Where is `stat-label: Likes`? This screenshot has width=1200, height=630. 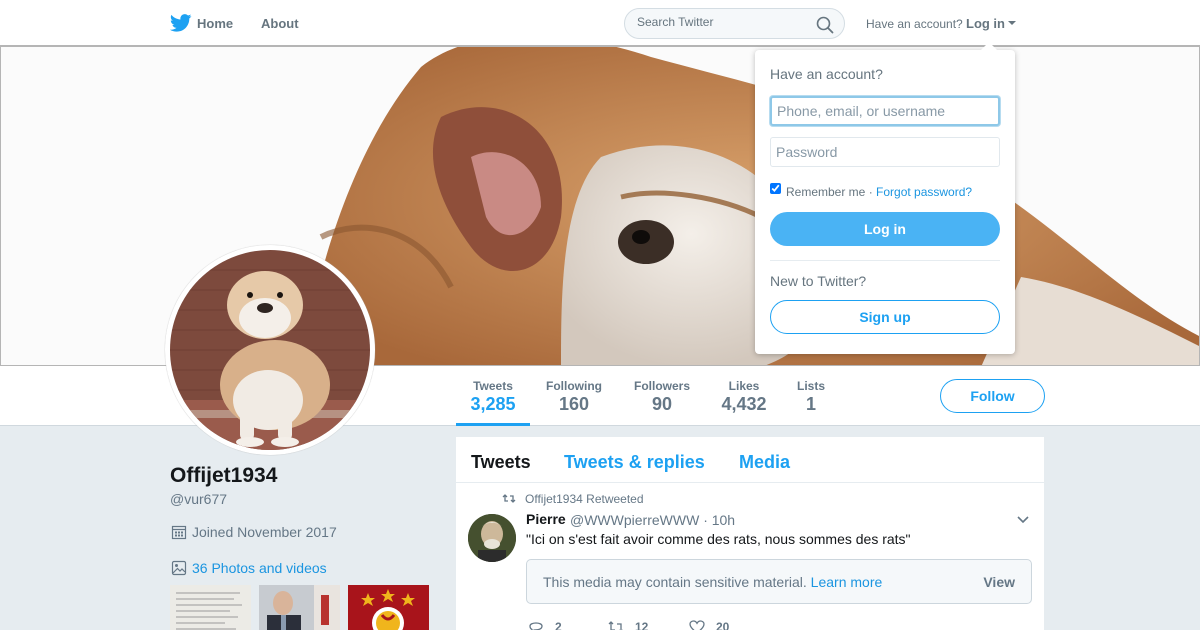
stat-label: Likes is located at coordinates (744, 386).